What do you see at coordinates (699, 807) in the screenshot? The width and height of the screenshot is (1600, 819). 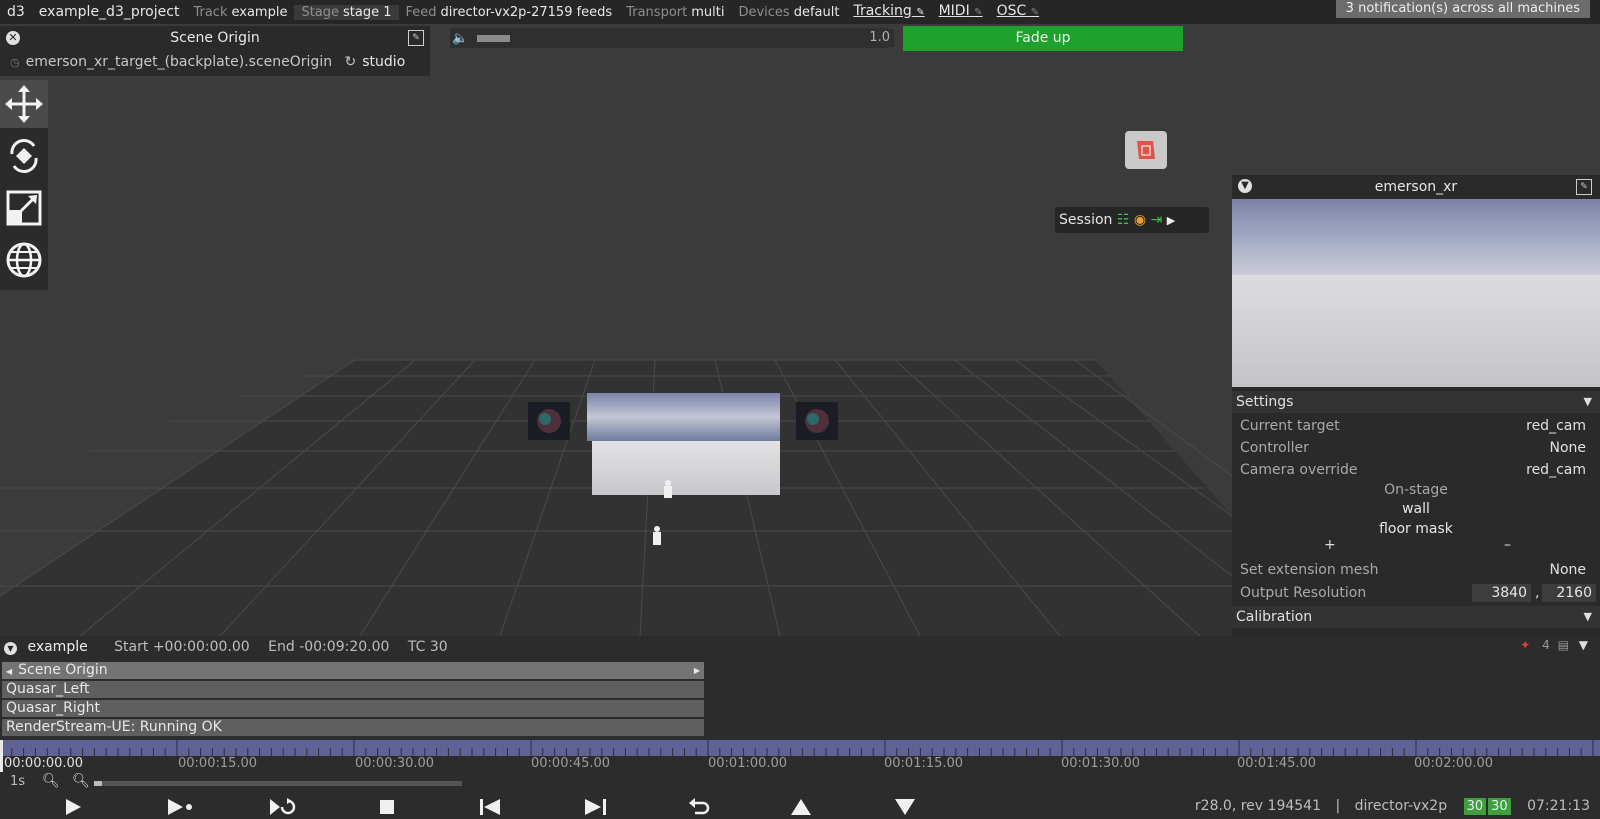 I see `return-button` at bounding box center [699, 807].